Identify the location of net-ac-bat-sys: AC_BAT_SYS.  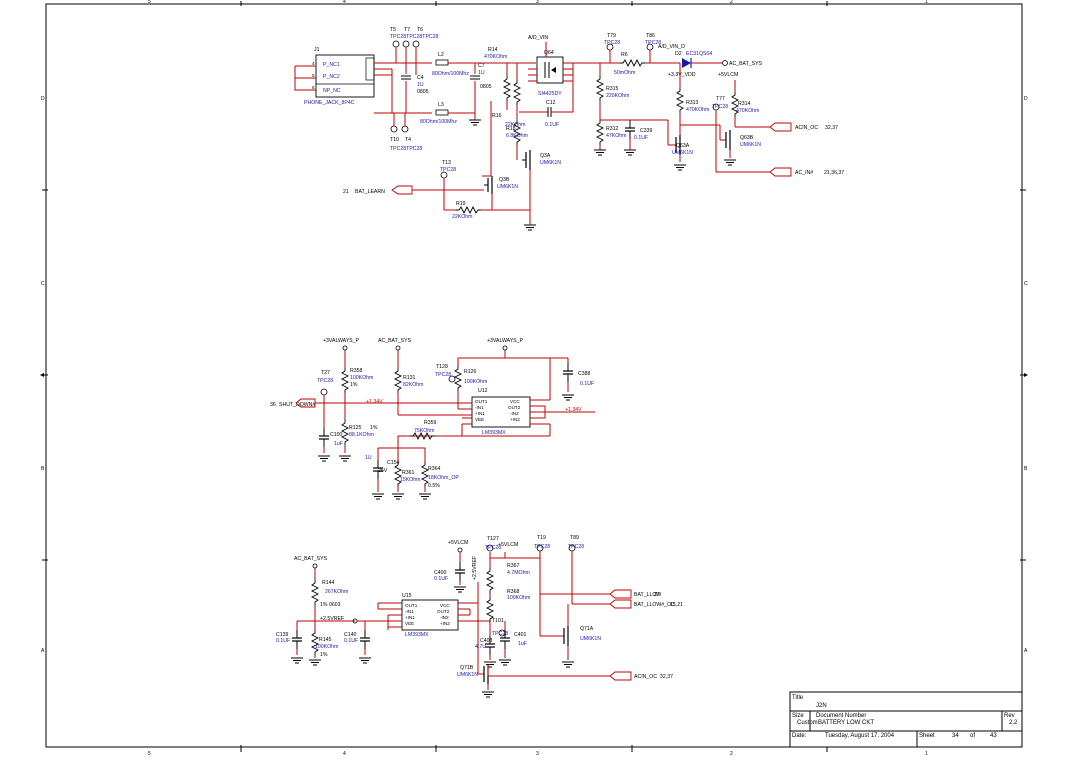
(742, 63).